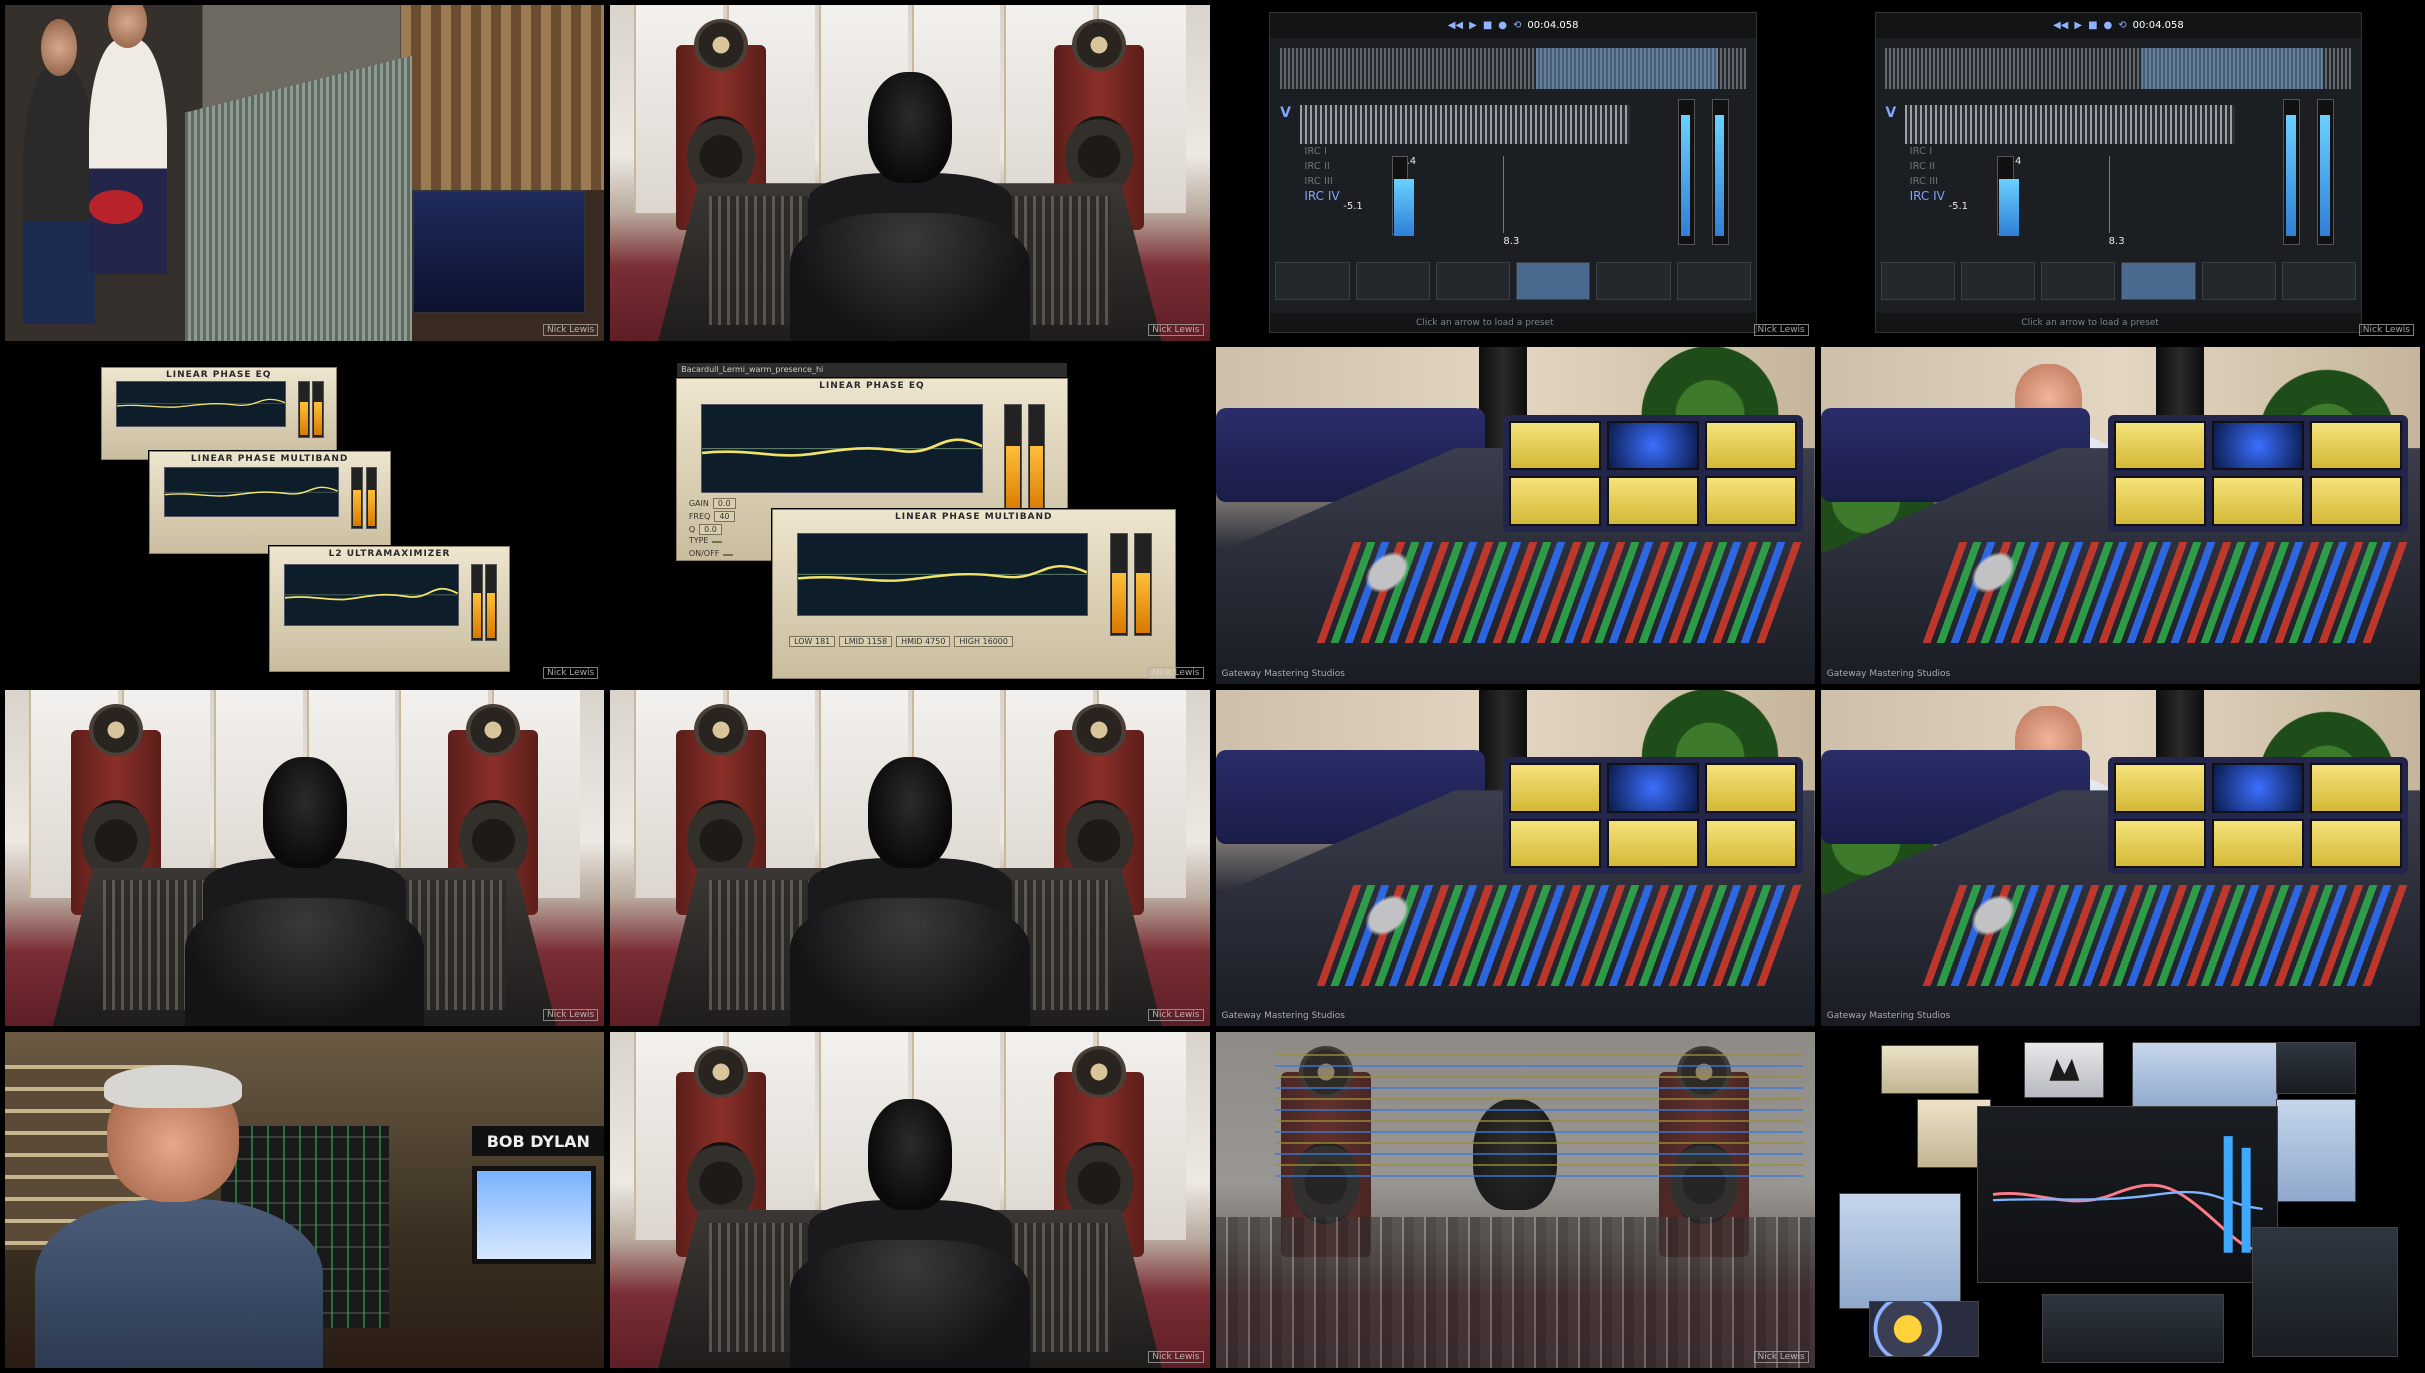 This screenshot has width=2425, height=1373. Describe the element at coordinates (724, 517) in the screenshot. I see `param-value: 40` at that location.